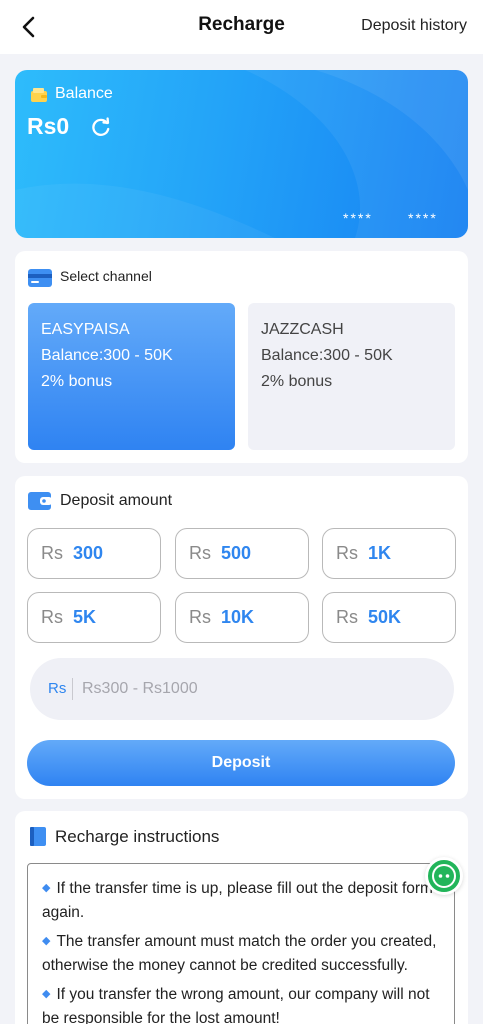 This screenshot has height=1024, width=483. Describe the element at coordinates (385, 617) in the screenshot. I see `amount-value: 50K` at that location.